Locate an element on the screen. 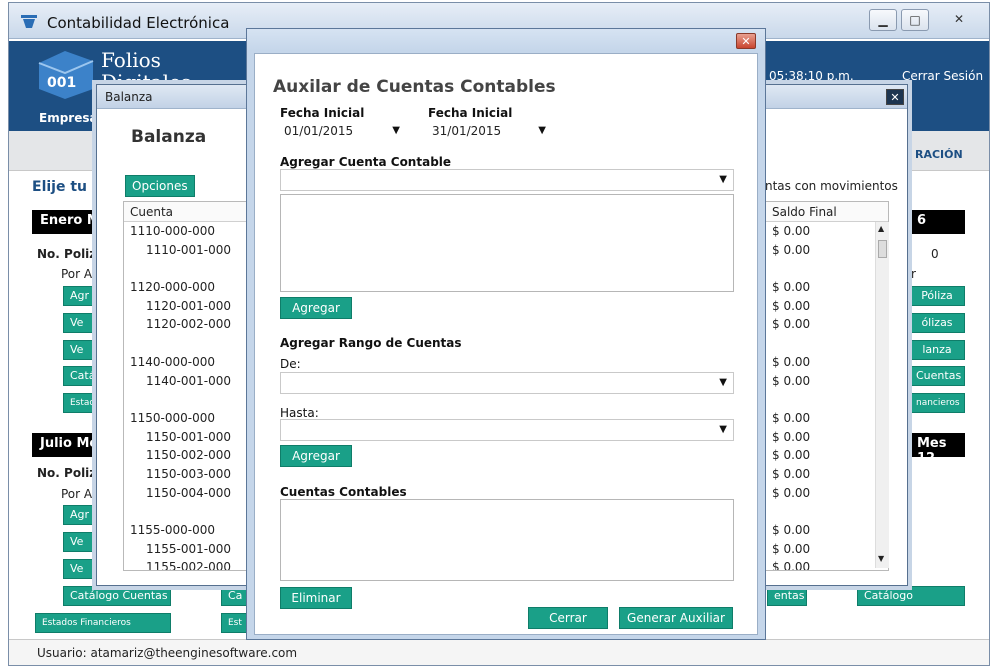 This screenshot has width=990, height=668. polizas-count: 0 is located at coordinates (935, 254).